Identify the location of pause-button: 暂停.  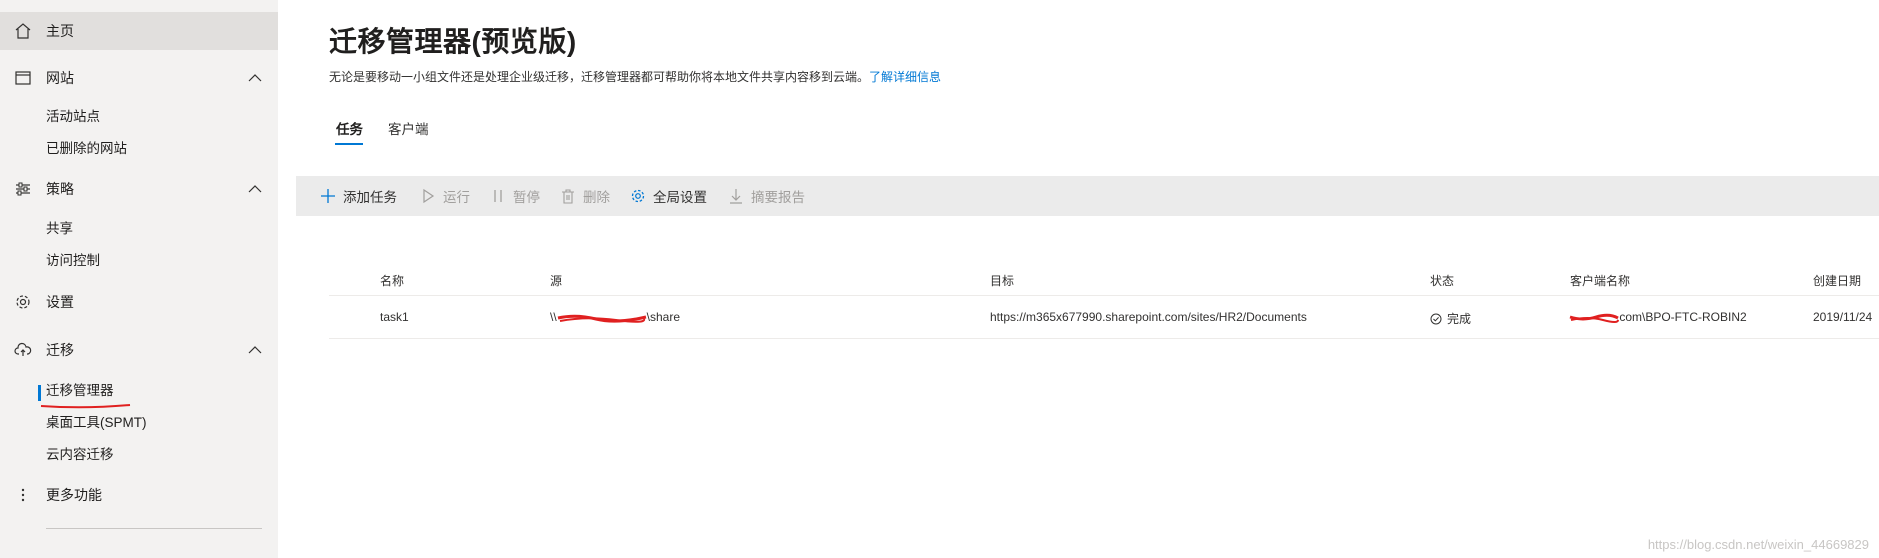
(515, 196).